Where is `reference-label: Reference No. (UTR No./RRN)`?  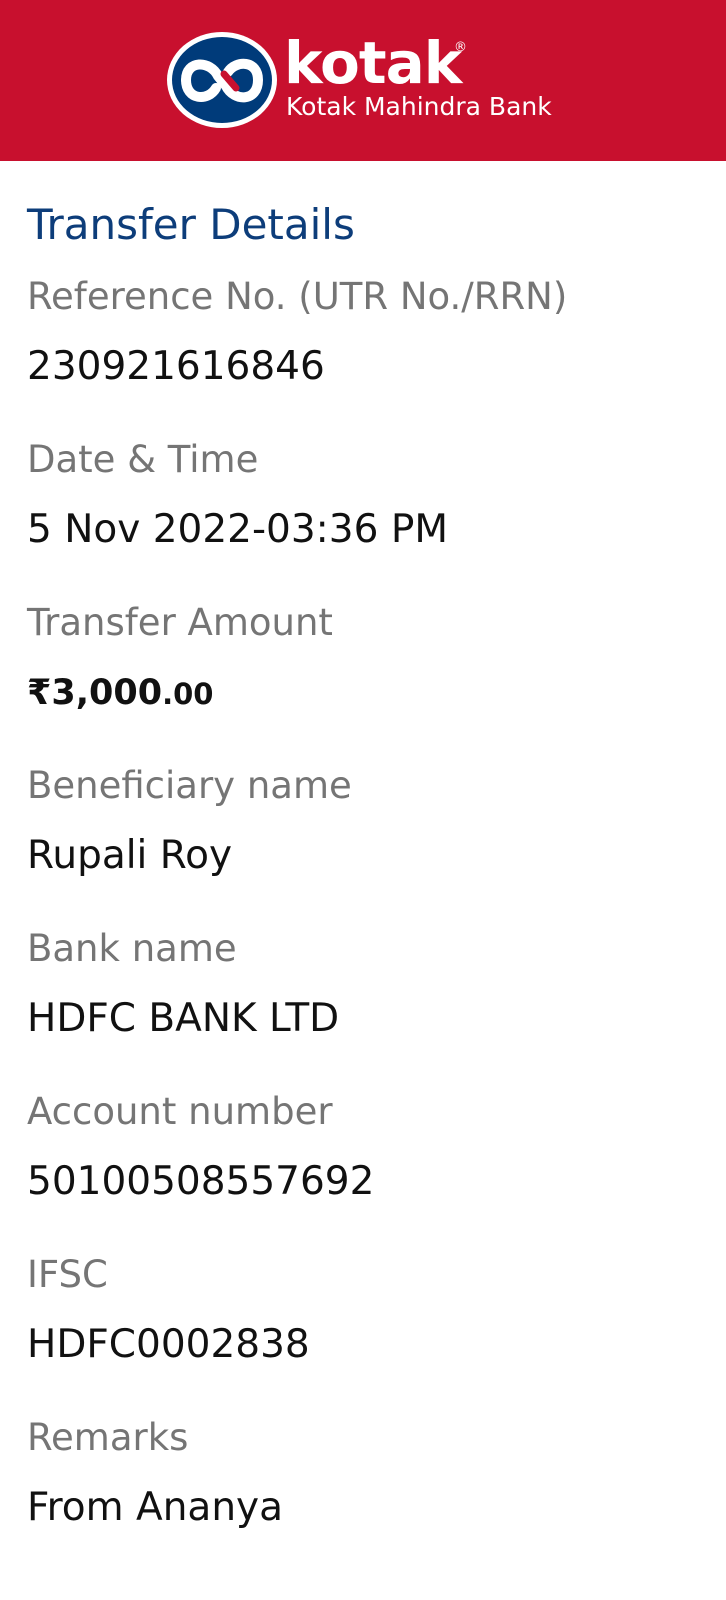 reference-label: Reference No. (UTR No./RRN) is located at coordinates (297, 296).